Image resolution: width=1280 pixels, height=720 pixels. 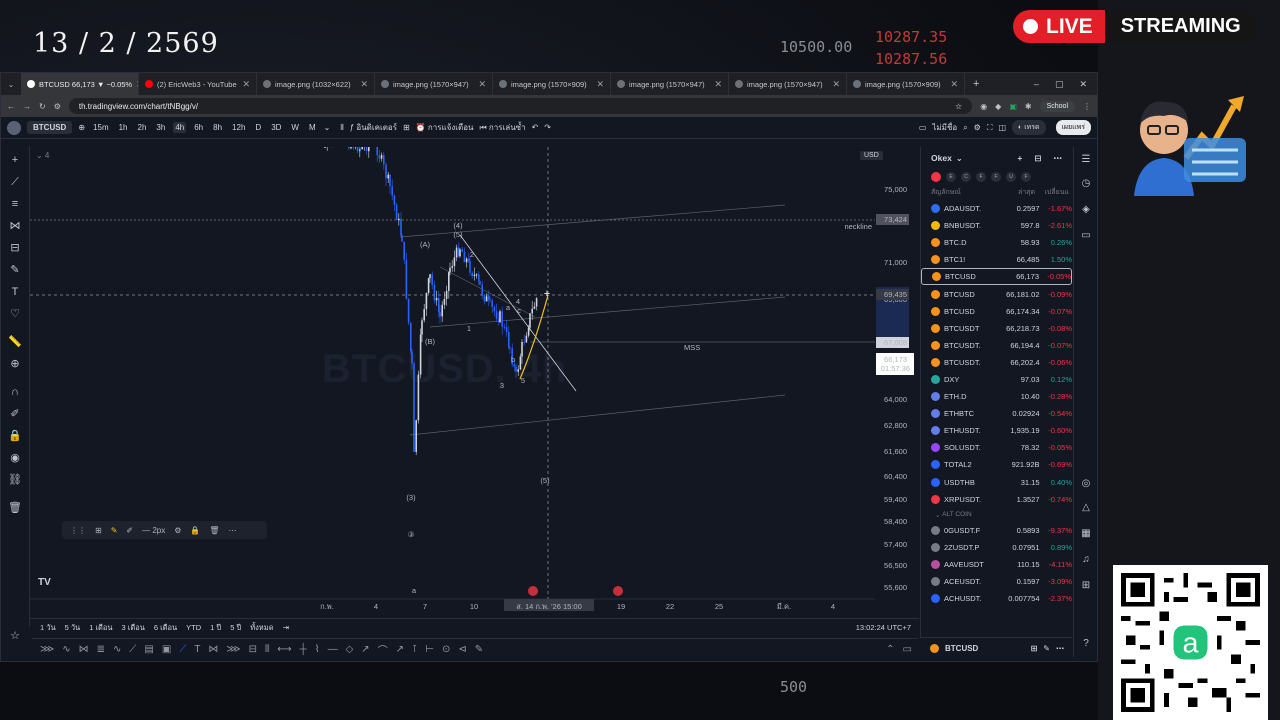 I want to click on currency-select: USD, so click(x=871, y=155).